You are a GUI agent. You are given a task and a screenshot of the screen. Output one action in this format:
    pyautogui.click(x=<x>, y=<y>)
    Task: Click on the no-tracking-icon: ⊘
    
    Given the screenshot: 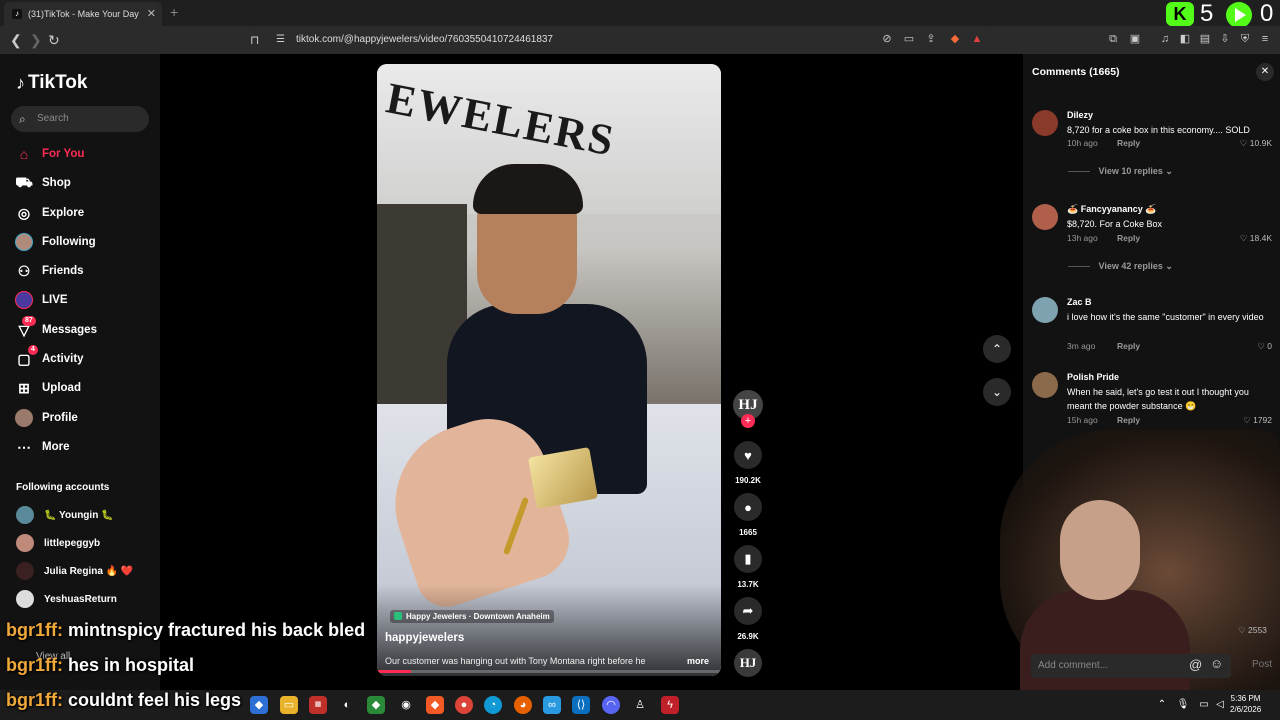 What is the action you would take?
    pyautogui.click(x=887, y=39)
    